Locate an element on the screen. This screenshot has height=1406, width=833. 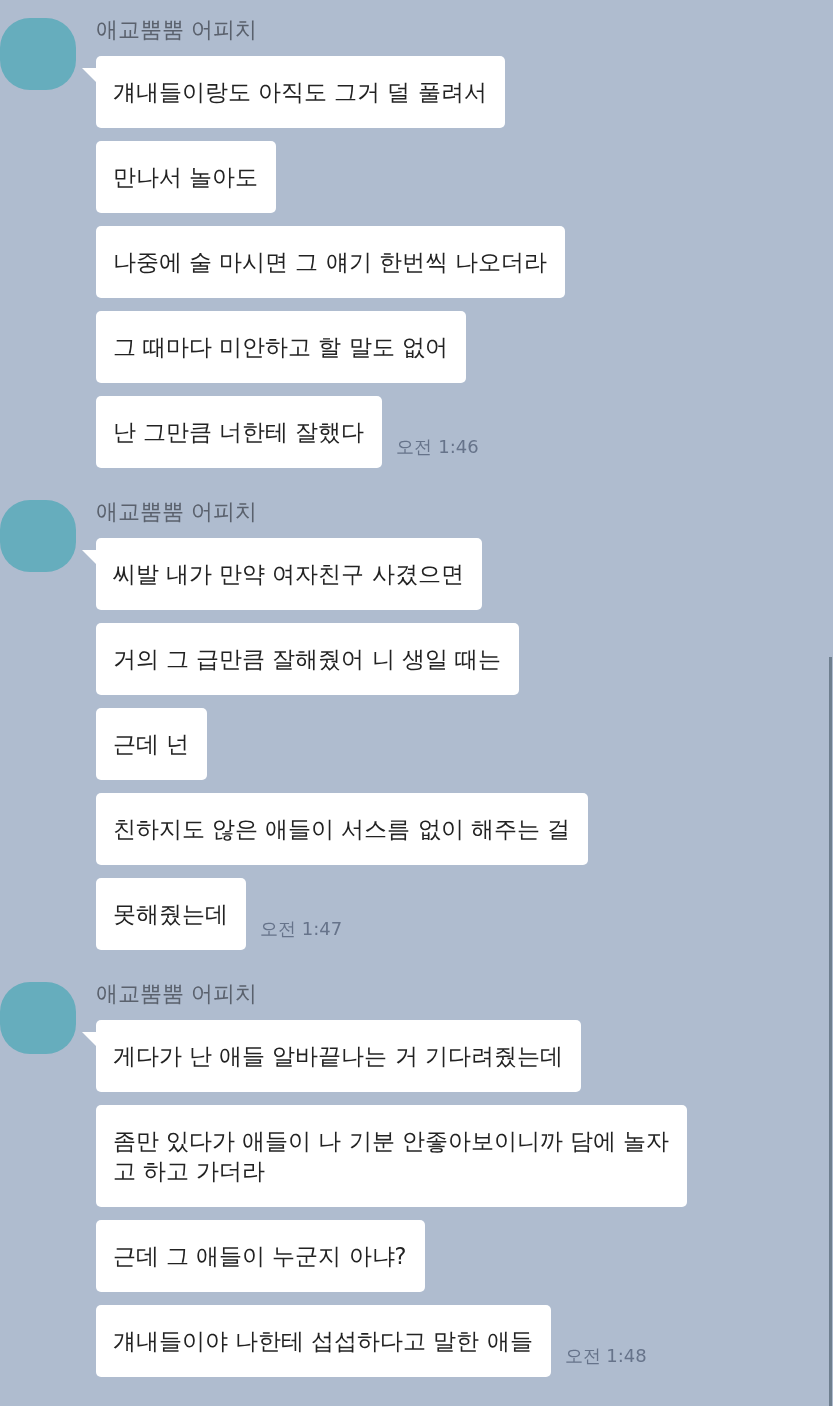
message-bubble: 좀만 있다가 애들이 나 기분 안좋아보이니까 담에 놀자 고 하고 가더라 is located at coordinates (392, 1156).